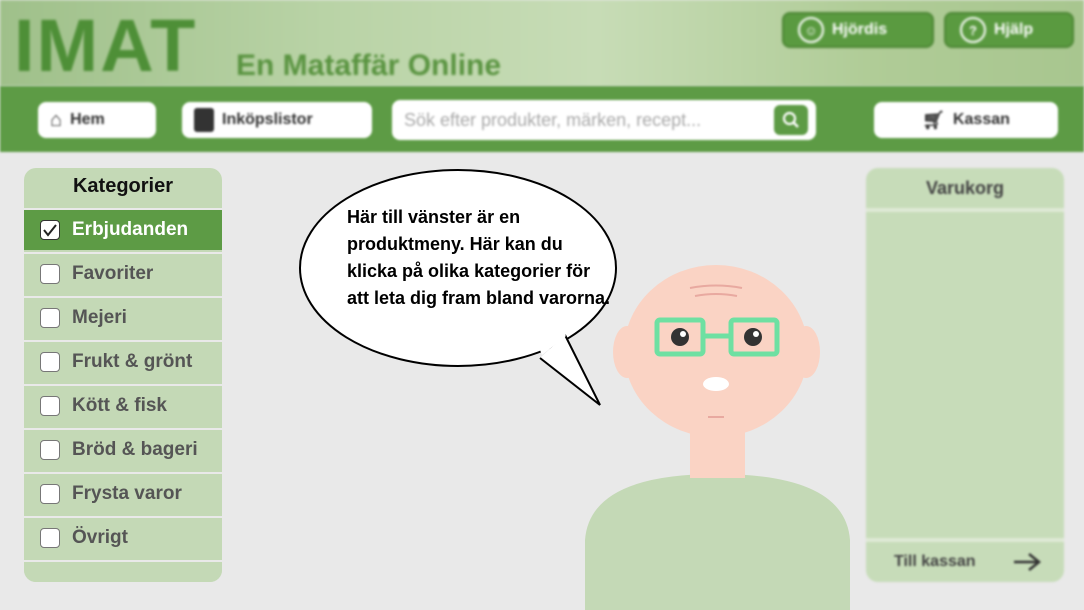 This screenshot has width=1084, height=610. I want to click on help-button: ? Hjälp, so click(1009, 30).